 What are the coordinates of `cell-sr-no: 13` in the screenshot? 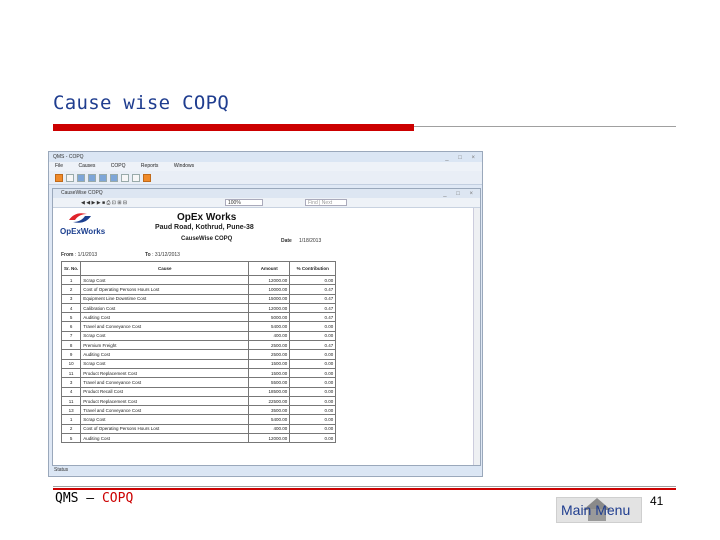 It's located at (71, 410).